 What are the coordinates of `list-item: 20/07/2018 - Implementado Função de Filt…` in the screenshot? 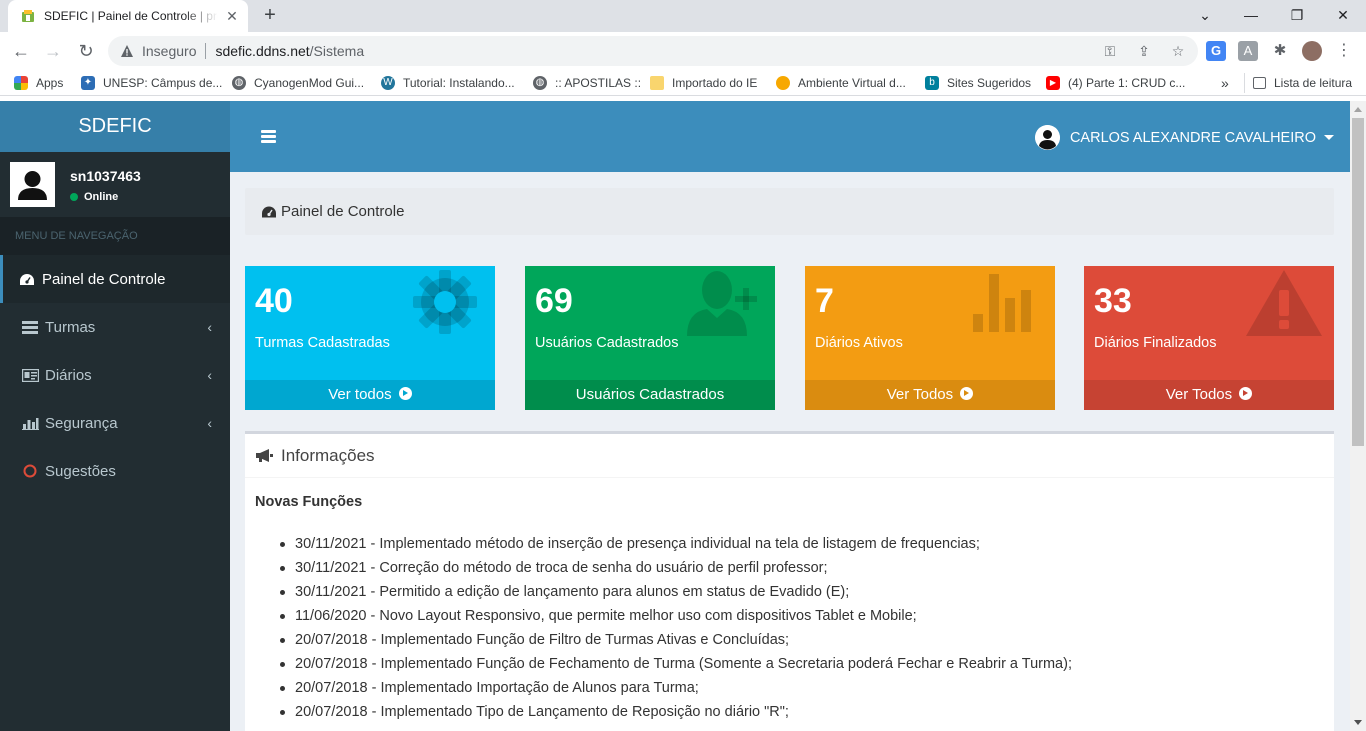 It's located at (676, 640).